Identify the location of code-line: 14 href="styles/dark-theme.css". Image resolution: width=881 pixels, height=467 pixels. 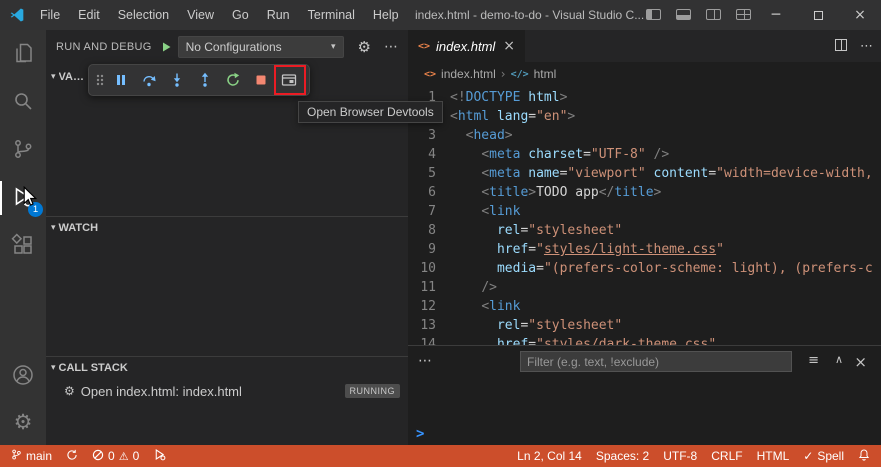
(644, 340).